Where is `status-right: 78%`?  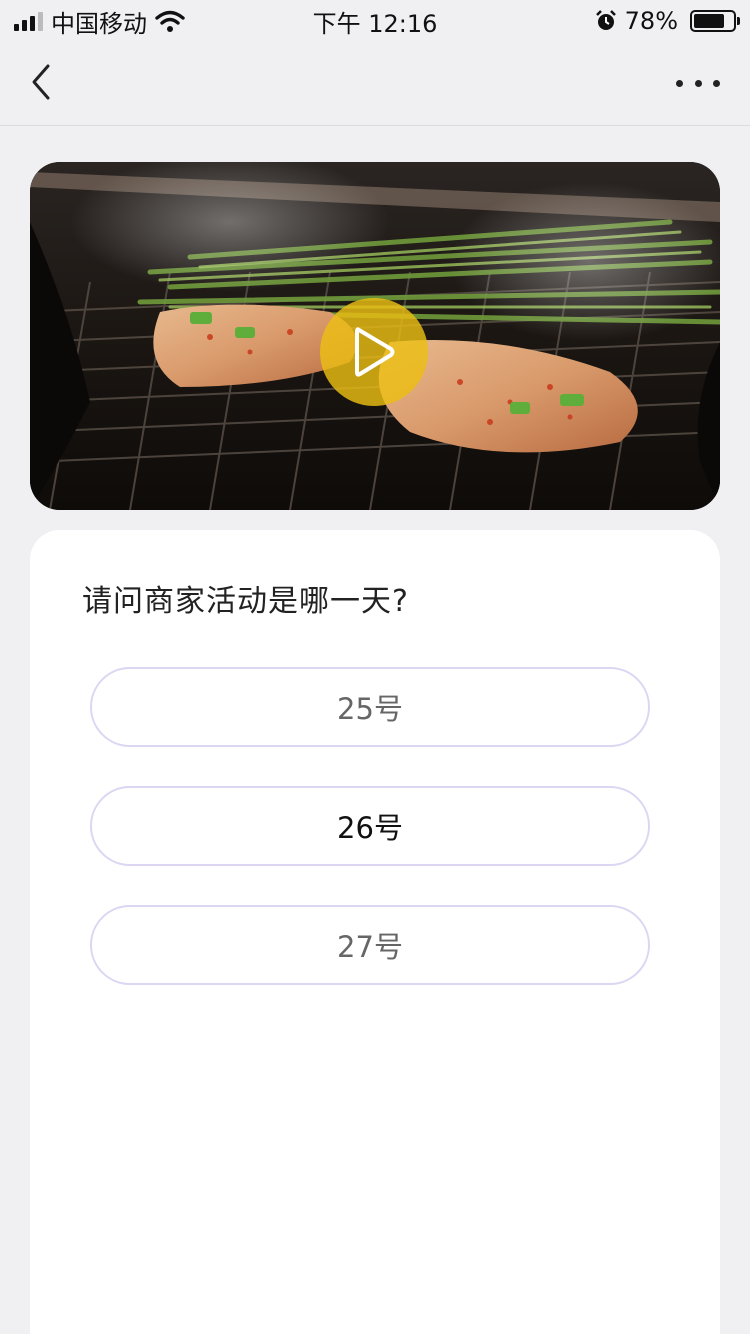
status-right: 78% is located at coordinates (667, 21).